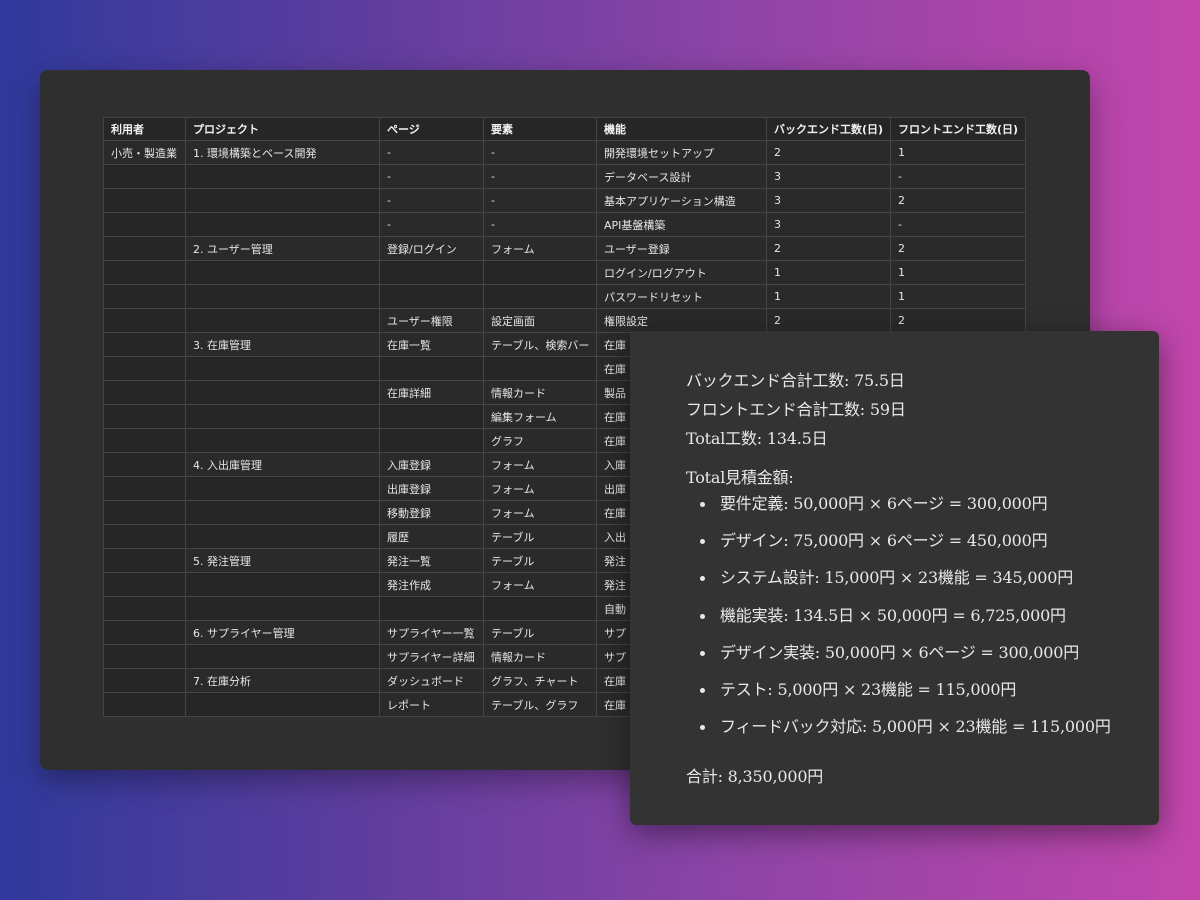  What do you see at coordinates (540, 680) in the screenshot?
I see `cell-element: グラフ、チャート` at bounding box center [540, 680].